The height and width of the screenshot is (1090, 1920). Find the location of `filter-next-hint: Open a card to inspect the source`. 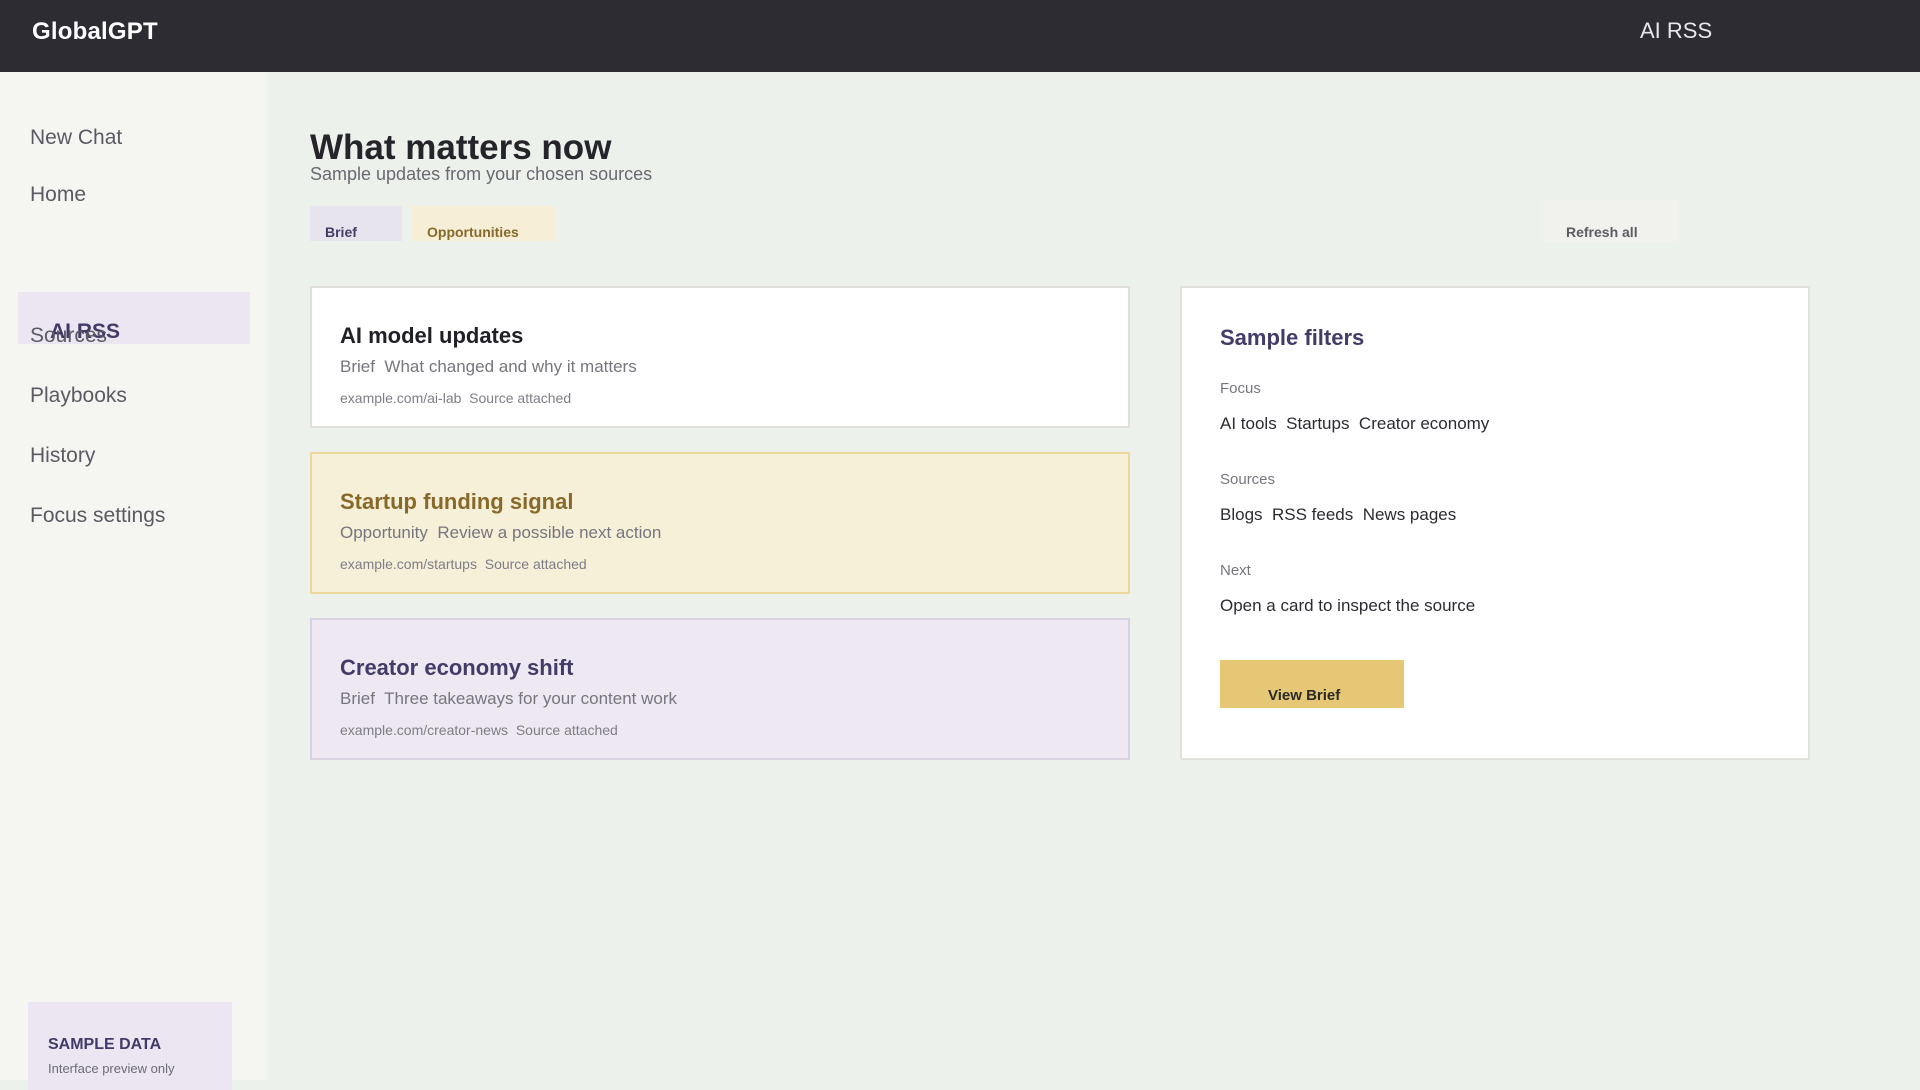

filter-next-hint: Open a card to inspect the source is located at coordinates (1348, 605).